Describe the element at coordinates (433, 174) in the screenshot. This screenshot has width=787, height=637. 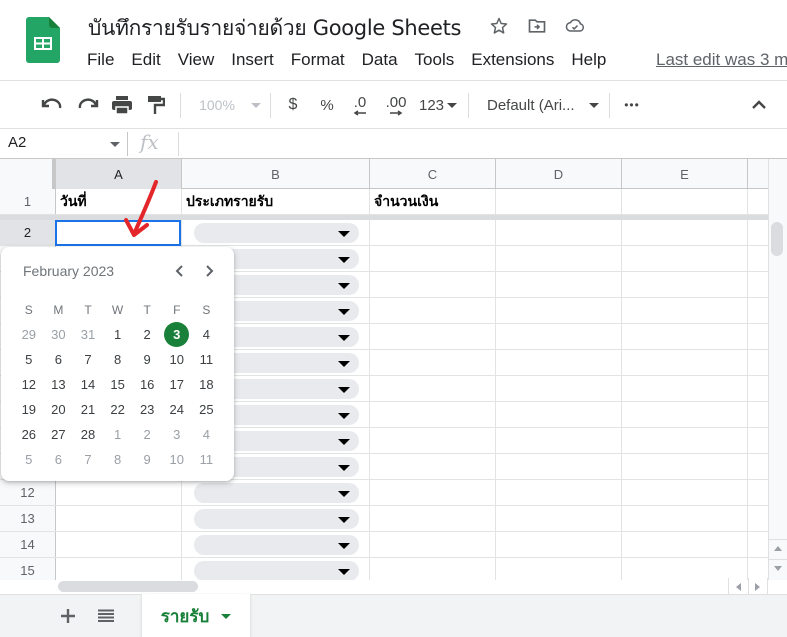
I see `column-header-c: C` at that location.